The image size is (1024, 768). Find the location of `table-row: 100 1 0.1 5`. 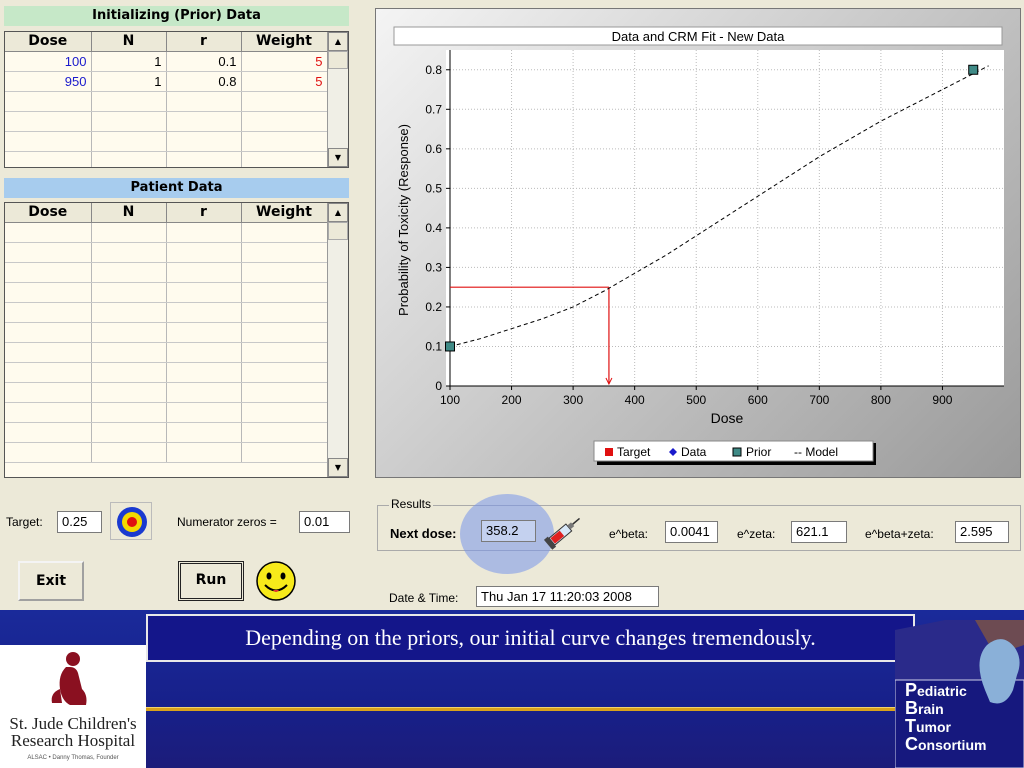

table-row: 100 1 0.1 5 is located at coordinates (166, 61).